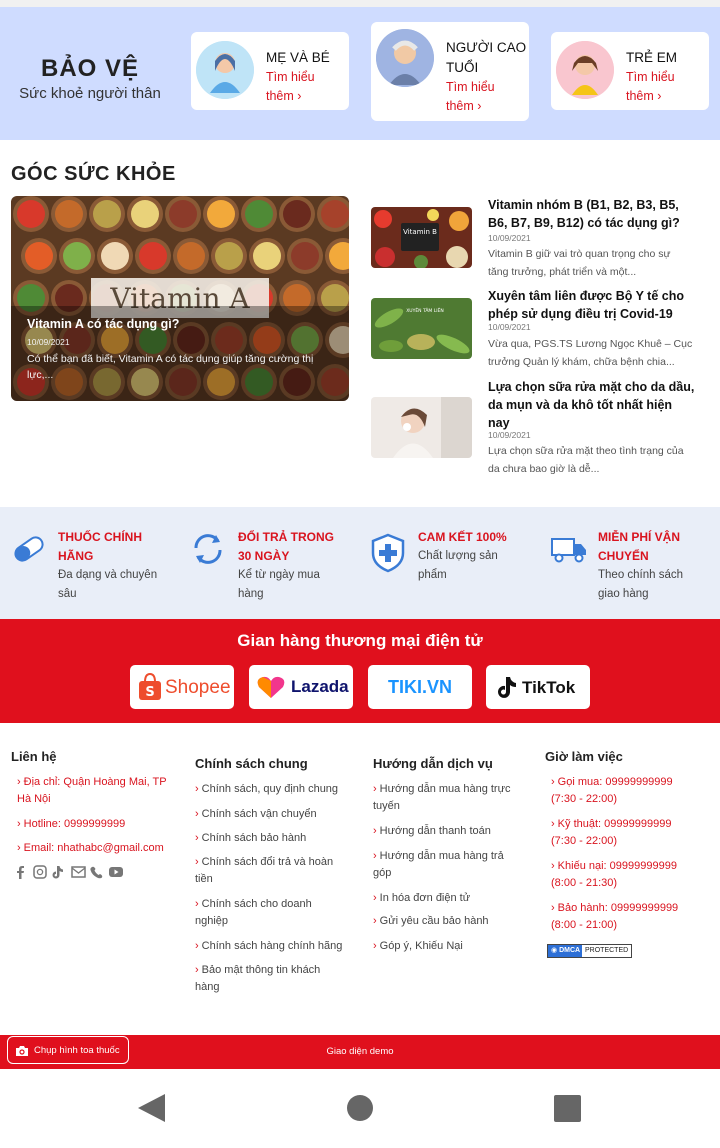 The height and width of the screenshot is (1148, 720). What do you see at coordinates (251, 763) in the screenshot?
I see `footer-policy-title: Chính sách chung` at bounding box center [251, 763].